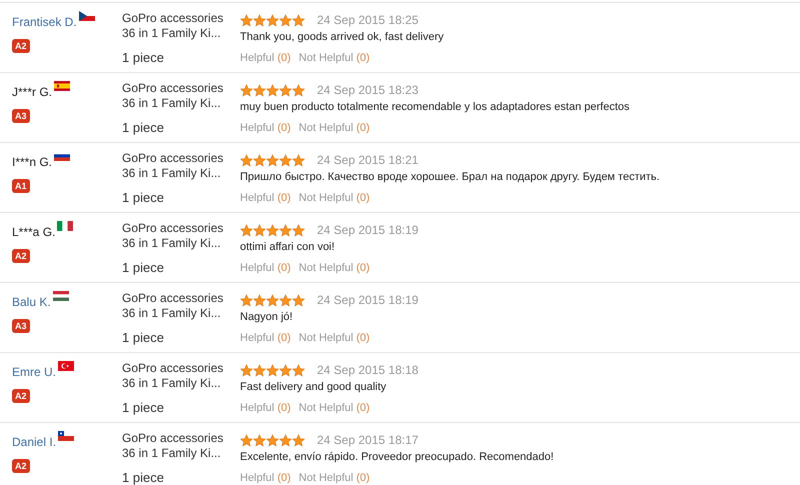 The width and height of the screenshot is (800, 485). Describe the element at coordinates (32, 92) in the screenshot. I see `reviewer-name: J***r G.` at that location.